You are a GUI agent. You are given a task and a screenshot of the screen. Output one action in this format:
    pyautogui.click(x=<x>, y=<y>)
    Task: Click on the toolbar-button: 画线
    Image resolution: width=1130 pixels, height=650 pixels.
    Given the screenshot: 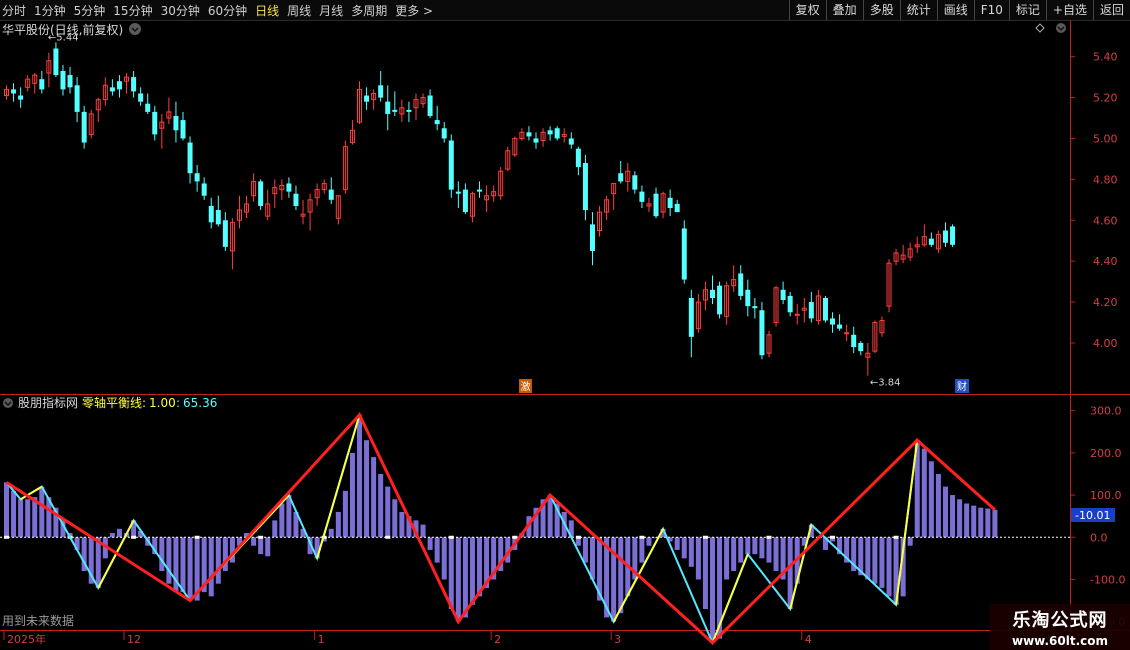 What is the action you would take?
    pyautogui.click(x=955, y=10)
    